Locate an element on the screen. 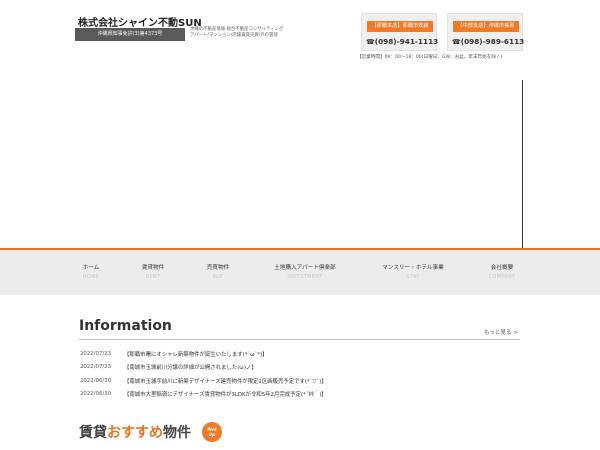 Image resolution: width=600 pixels, height=450 pixels. information-heading: Information is located at coordinates (125, 326).